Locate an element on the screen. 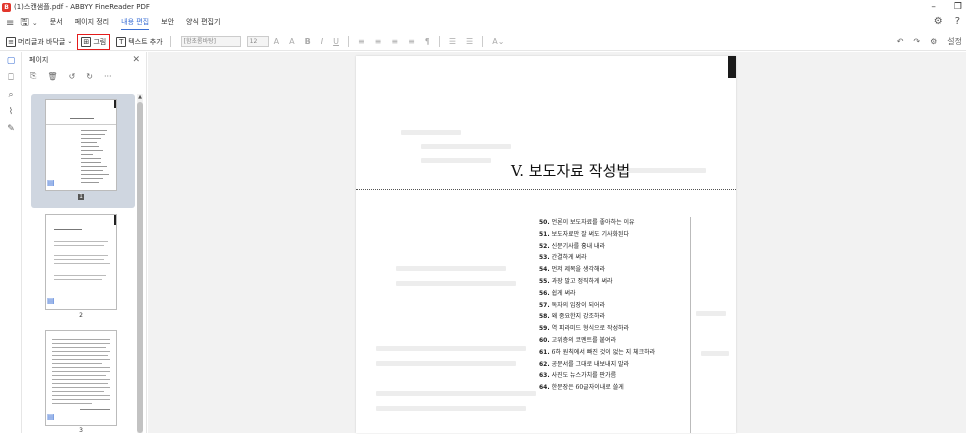 This screenshot has height=434, width=966. save-icon: 🖫 is located at coordinates (24, 23).